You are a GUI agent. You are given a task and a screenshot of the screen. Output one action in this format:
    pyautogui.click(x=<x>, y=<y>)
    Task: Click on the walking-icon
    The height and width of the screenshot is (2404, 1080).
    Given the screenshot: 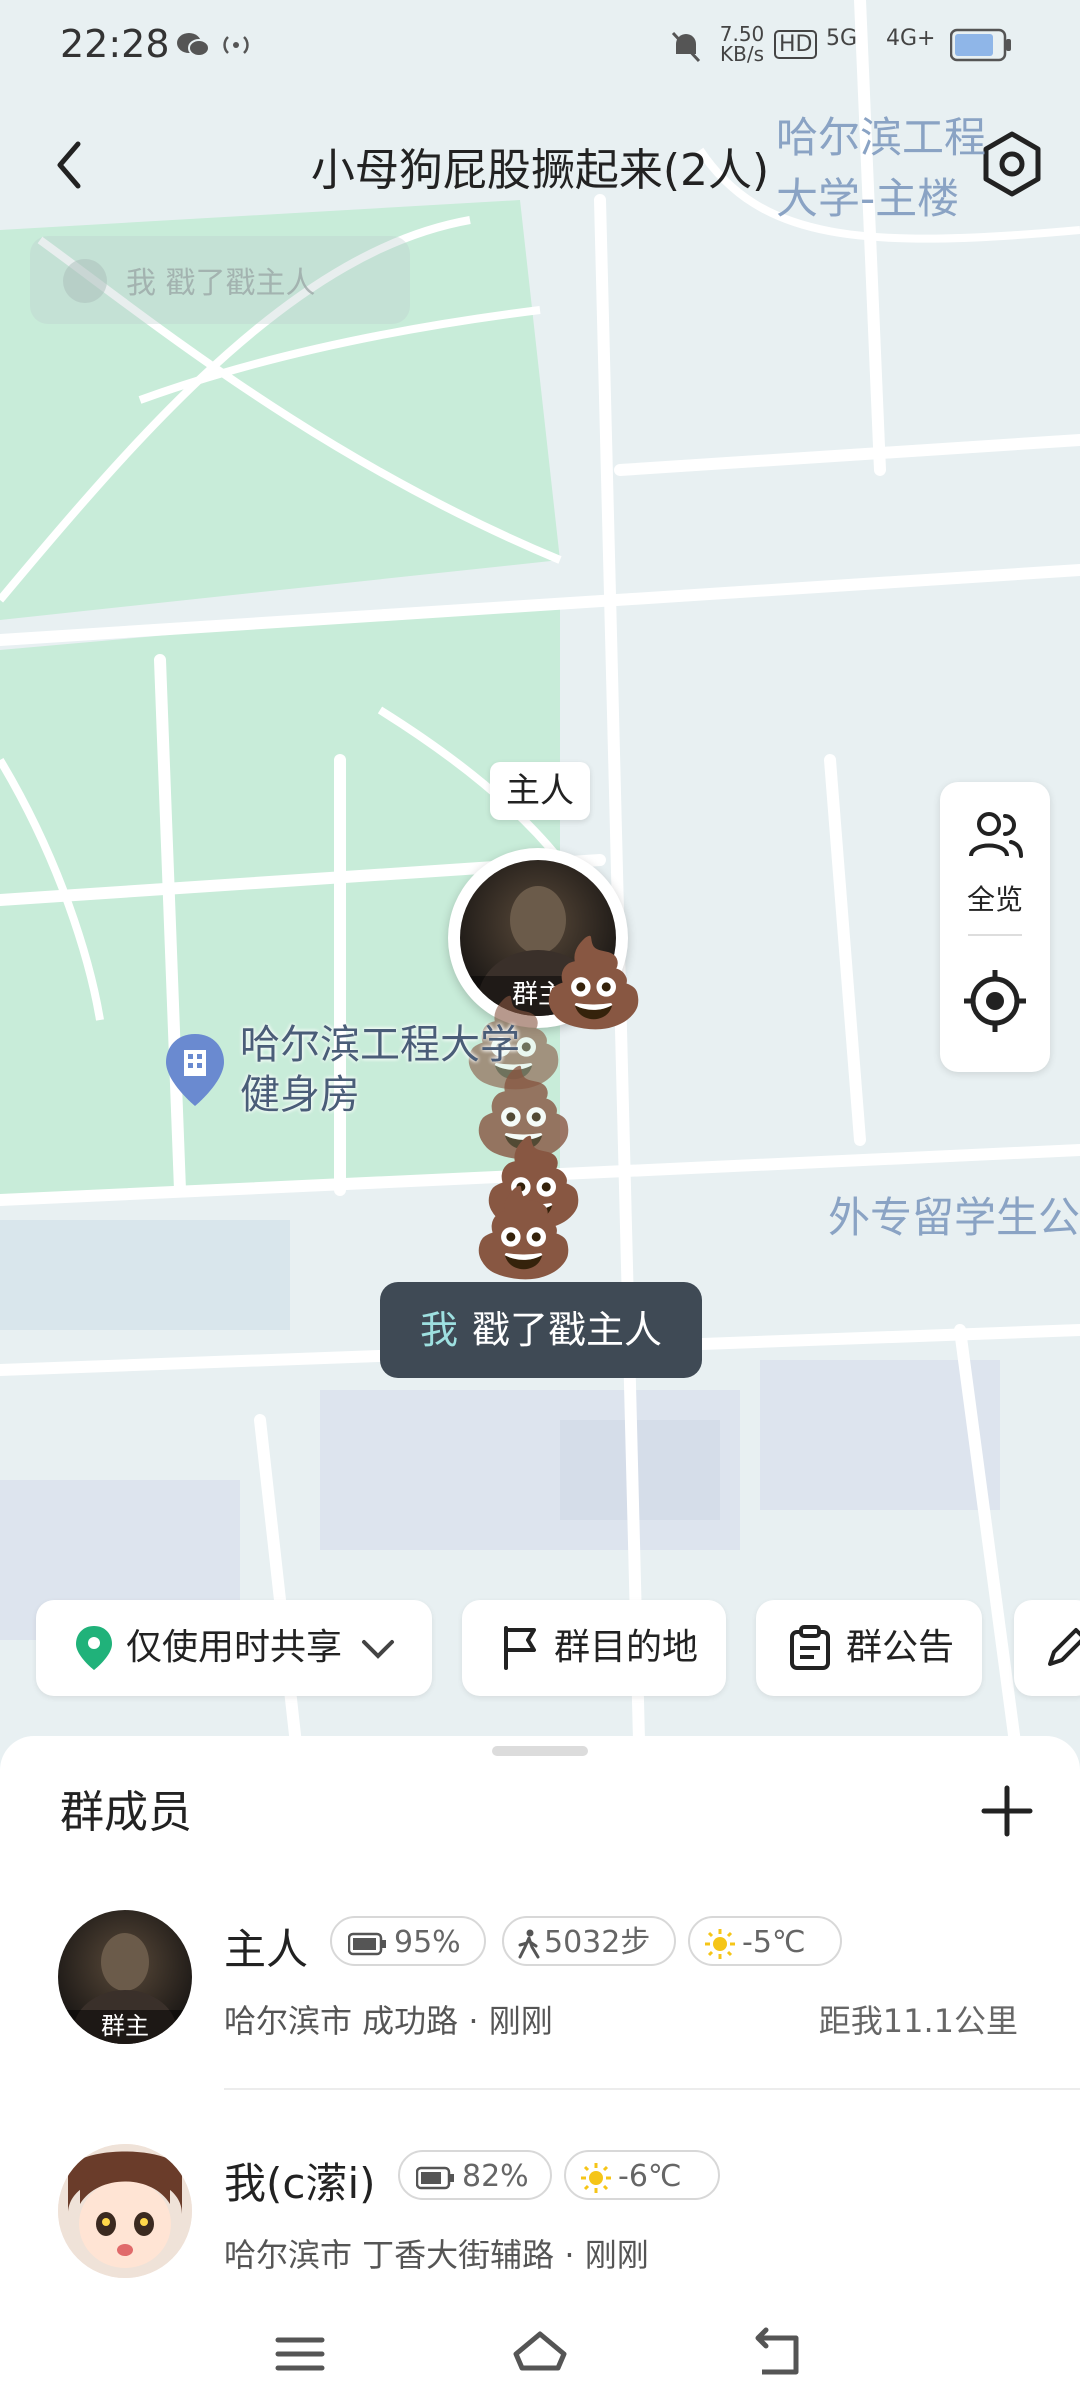 What is the action you would take?
    pyautogui.click(x=529, y=1943)
    